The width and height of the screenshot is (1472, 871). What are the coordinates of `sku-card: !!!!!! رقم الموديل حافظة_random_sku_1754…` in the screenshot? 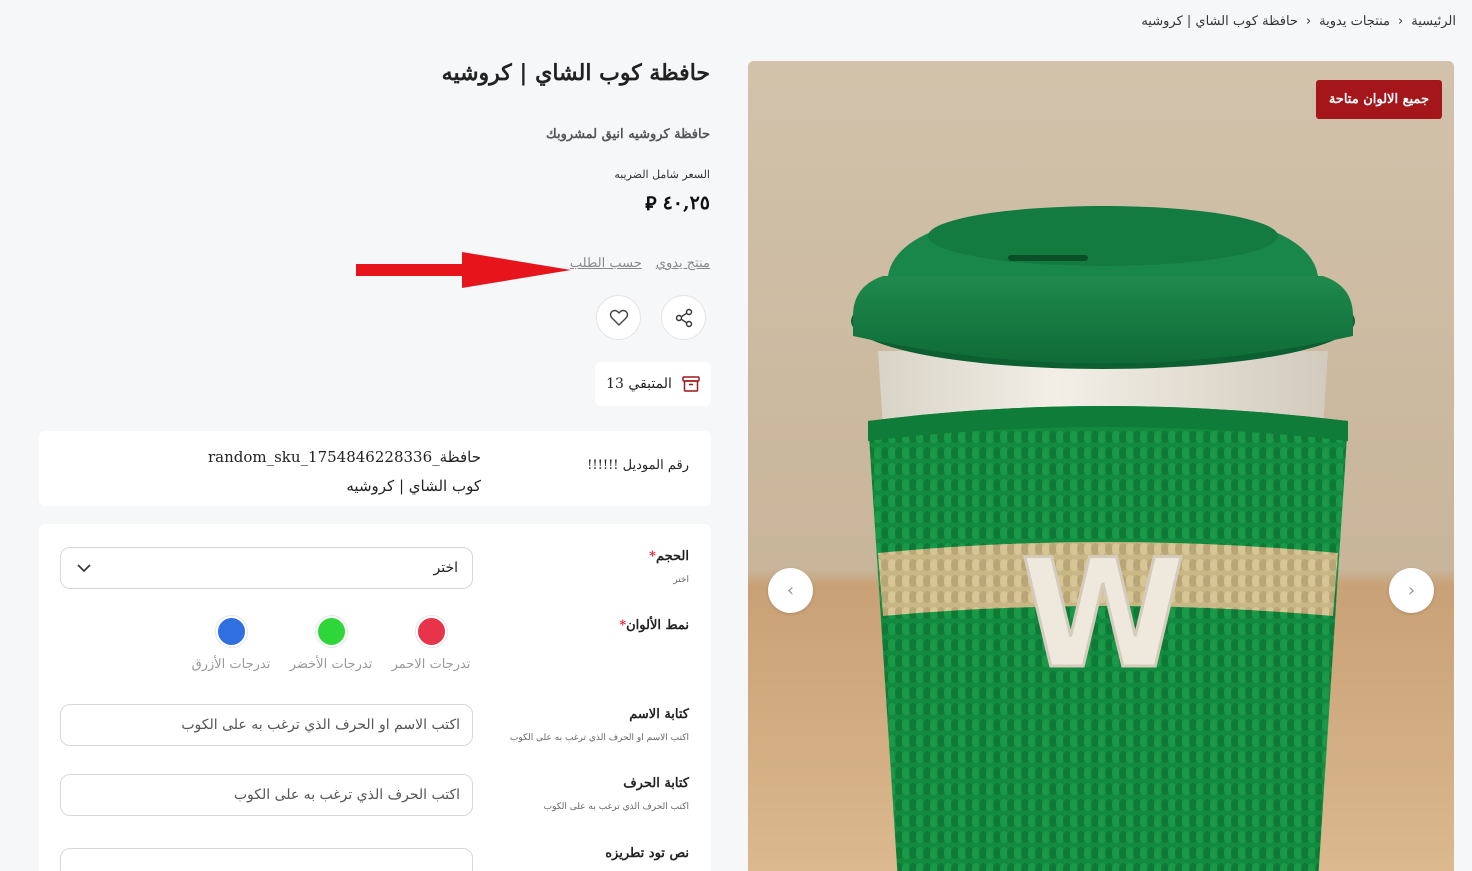 It's located at (375, 468).